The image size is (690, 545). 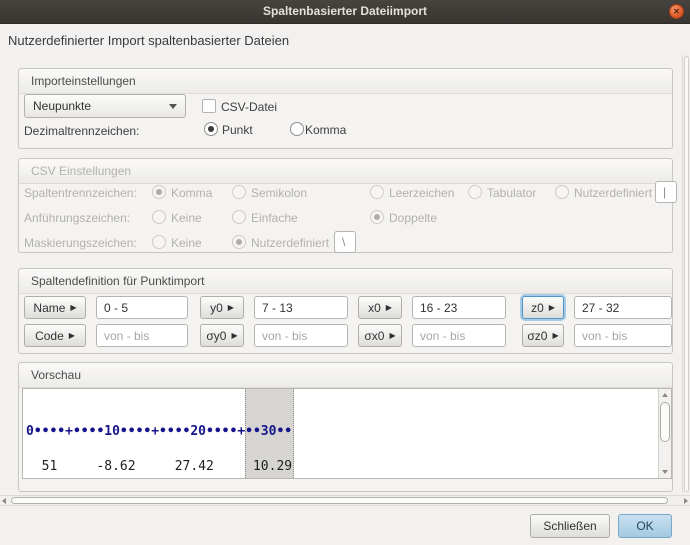 What do you see at coordinates (142, 335) in the screenshot?
I see `code-range-field` at bounding box center [142, 335].